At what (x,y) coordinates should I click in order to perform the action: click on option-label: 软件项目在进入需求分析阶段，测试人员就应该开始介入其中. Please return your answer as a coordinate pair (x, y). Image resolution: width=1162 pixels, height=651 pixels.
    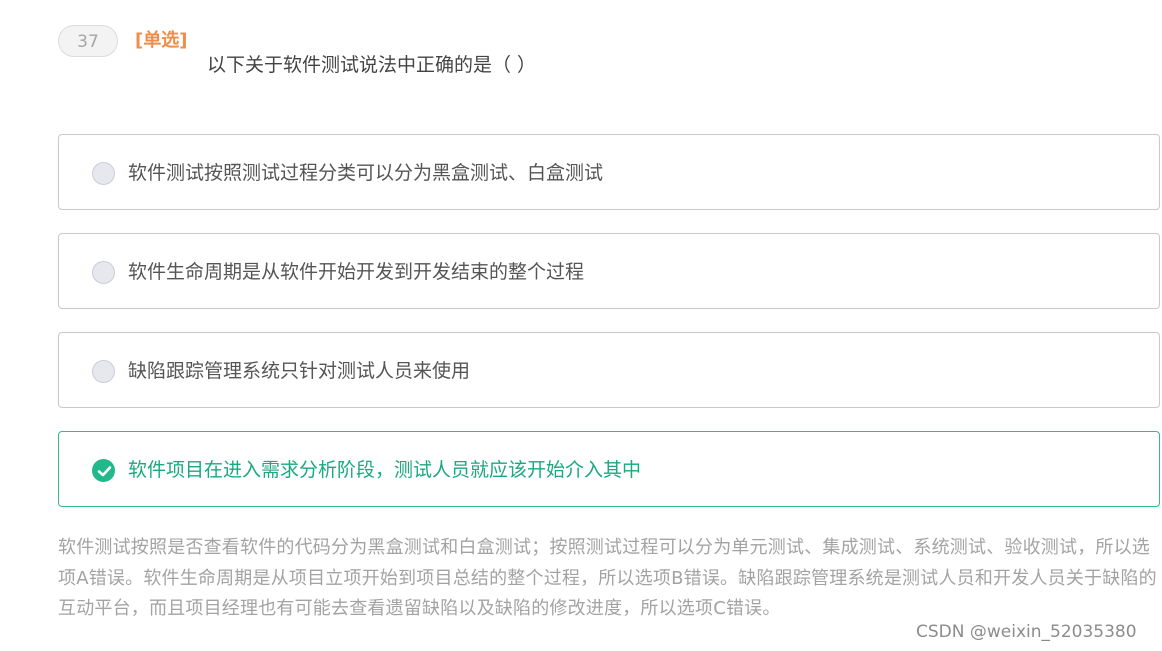
    Looking at the image, I should click on (385, 470).